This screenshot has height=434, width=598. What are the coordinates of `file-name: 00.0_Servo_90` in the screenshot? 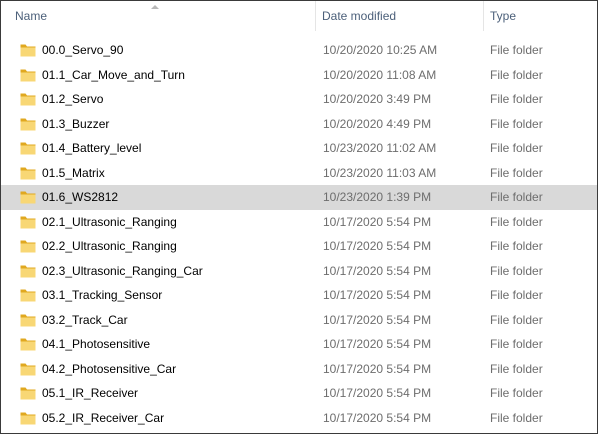 It's located at (83, 50).